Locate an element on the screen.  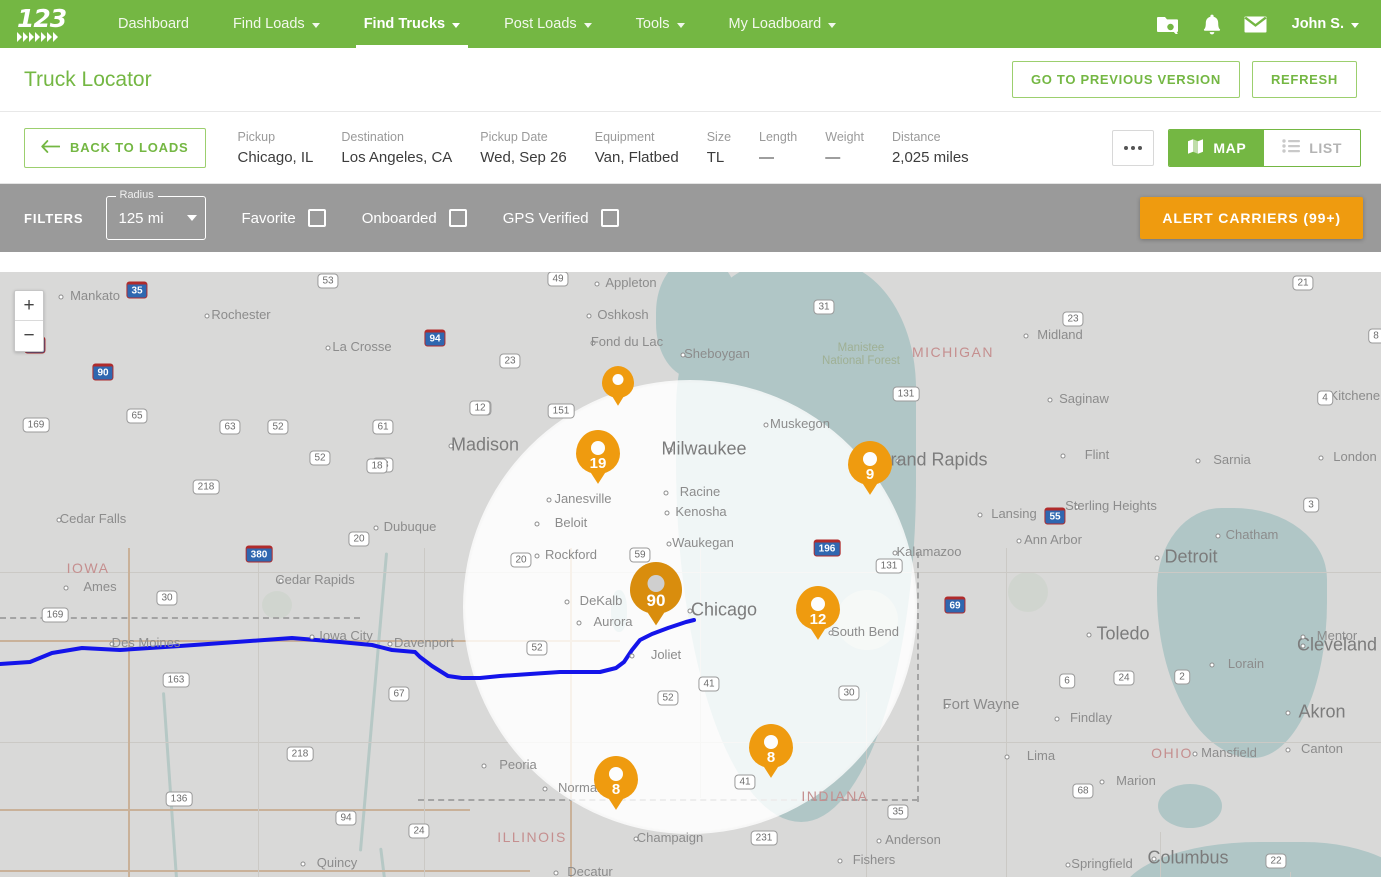
summary-field-size: Size TL is located at coordinates (719, 148).